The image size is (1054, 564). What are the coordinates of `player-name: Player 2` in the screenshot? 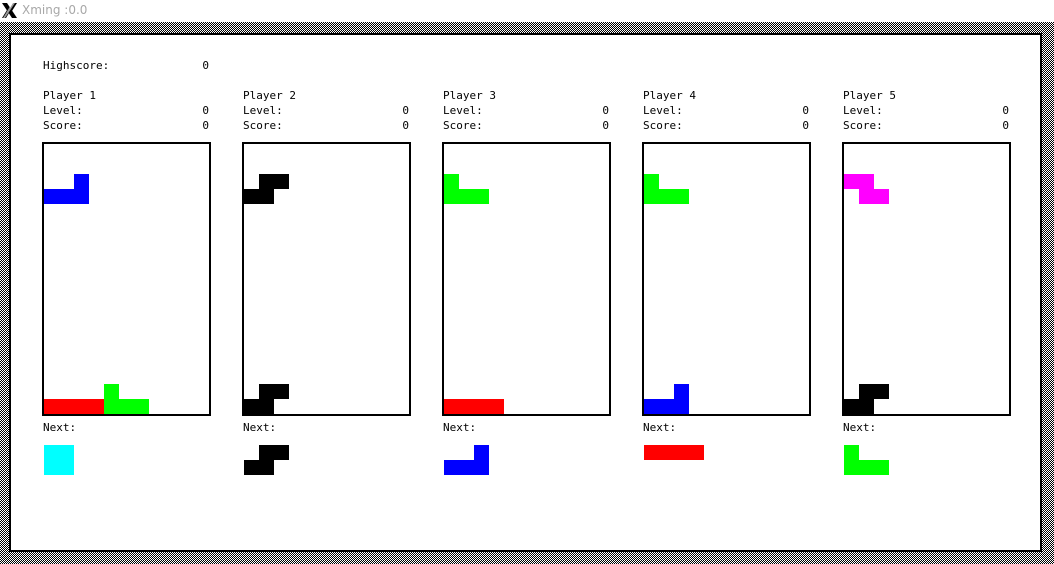 It's located at (269, 95).